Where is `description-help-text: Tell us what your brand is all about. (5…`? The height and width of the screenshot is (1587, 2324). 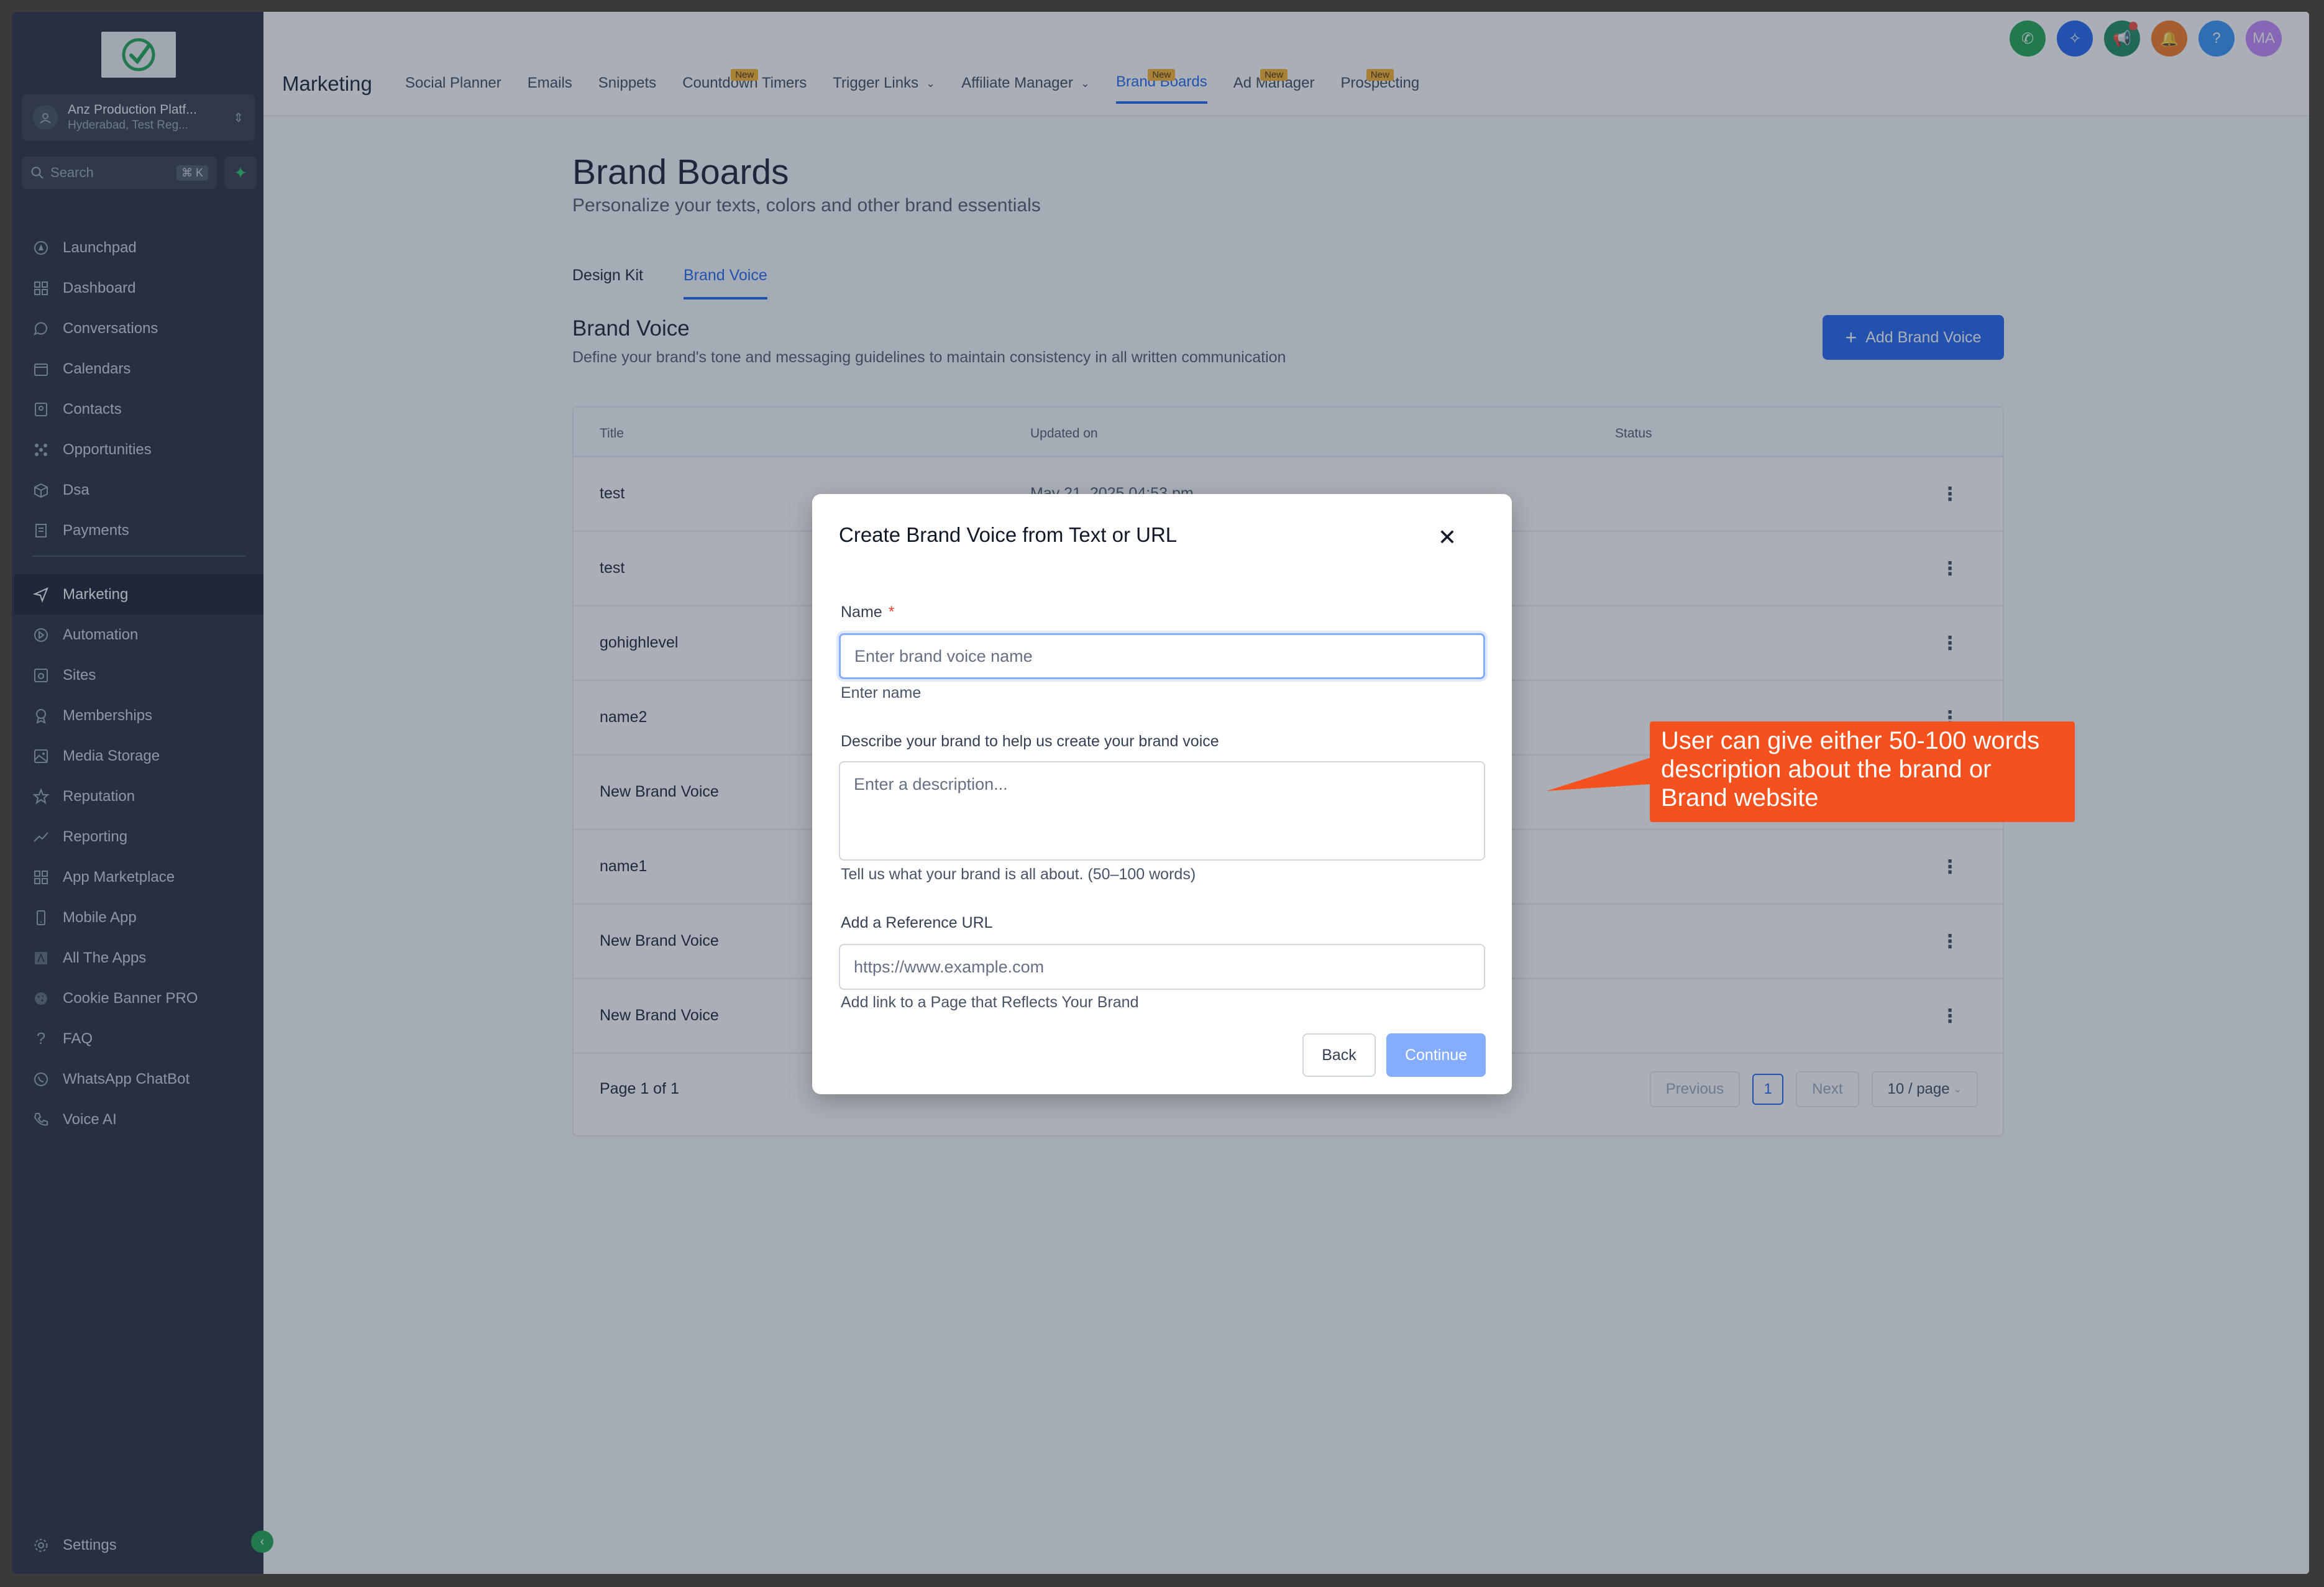
description-help-text: Tell us what your brand is all about. (5… is located at coordinates (1018, 874).